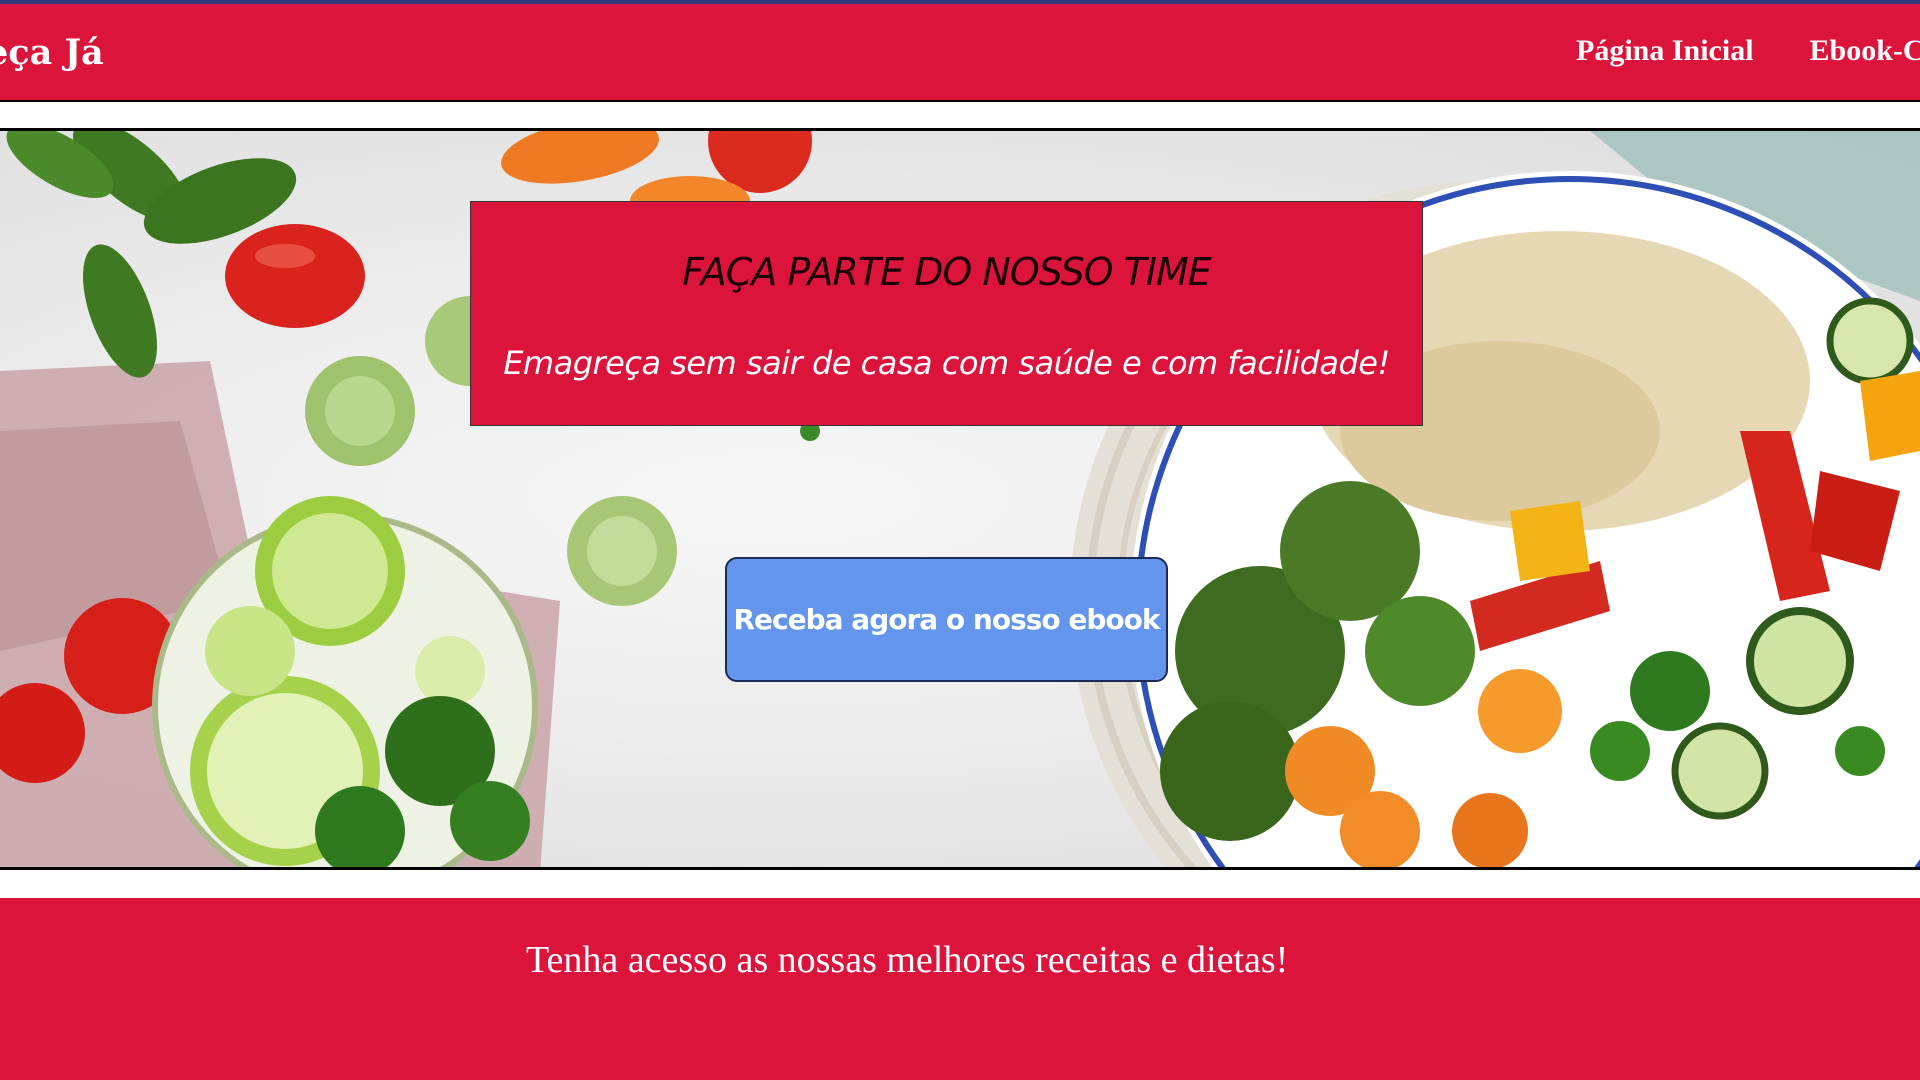 The width and height of the screenshot is (1920, 1080). I want to click on navbar: eça Já Página Inicial Ebook-C, so click(960, 53).